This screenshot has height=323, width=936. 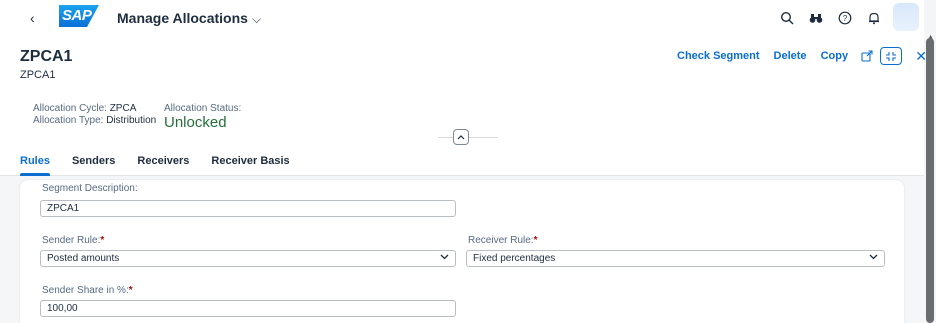 I want to click on binoculars-icon, so click(x=815, y=18).